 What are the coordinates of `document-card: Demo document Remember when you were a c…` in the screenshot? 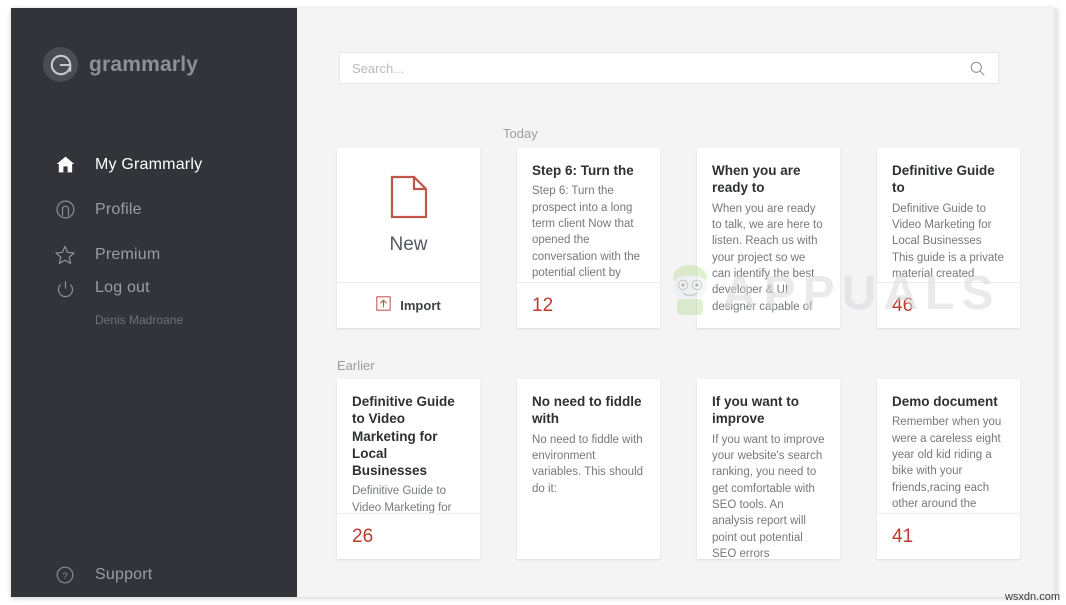 It's located at (948, 469).